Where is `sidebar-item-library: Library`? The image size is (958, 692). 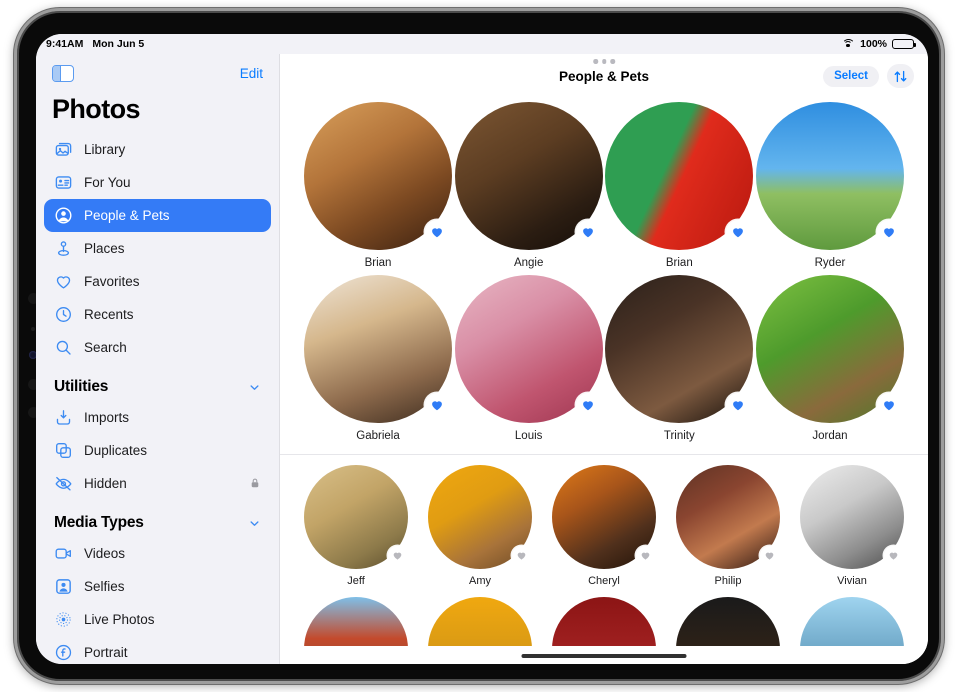
sidebar-item-library: Library is located at coordinates (157, 149).